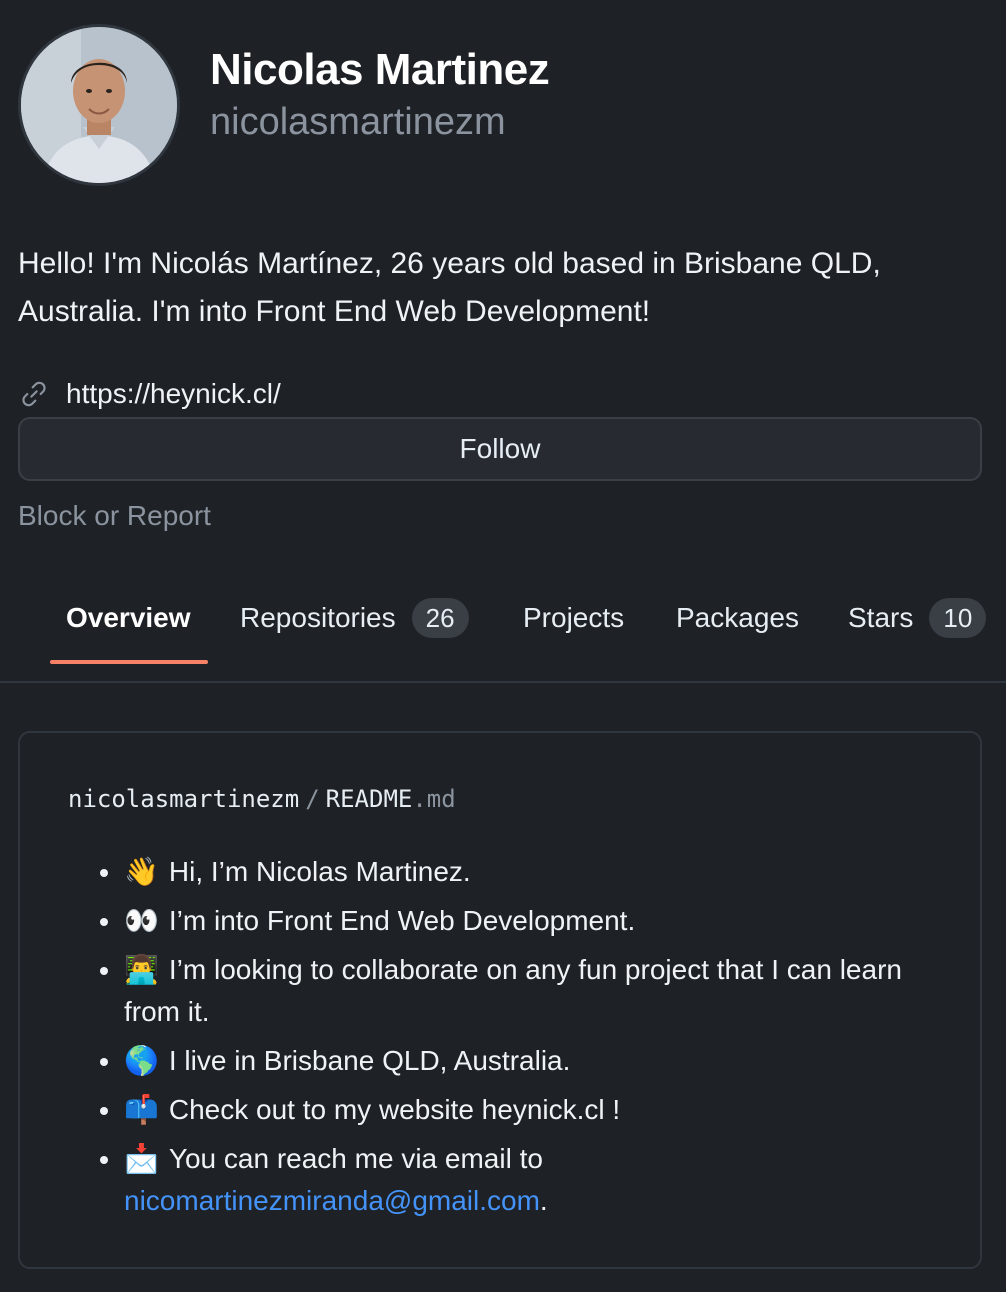 The width and height of the screenshot is (1006, 1292). What do you see at coordinates (527, 872) in the screenshot?
I see `list-item: 👋 Hi, I’m Nicolas Martinez.` at bounding box center [527, 872].